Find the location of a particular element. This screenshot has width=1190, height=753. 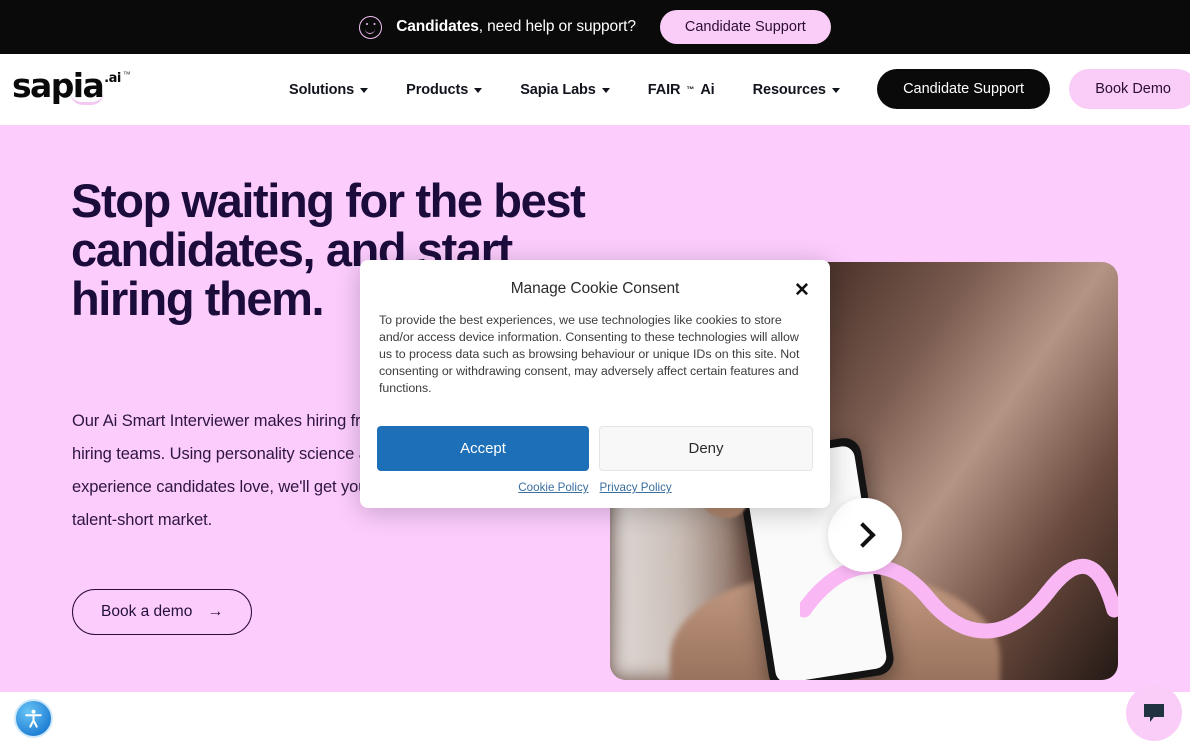

chat-widget-button is located at coordinates (1154, 713).